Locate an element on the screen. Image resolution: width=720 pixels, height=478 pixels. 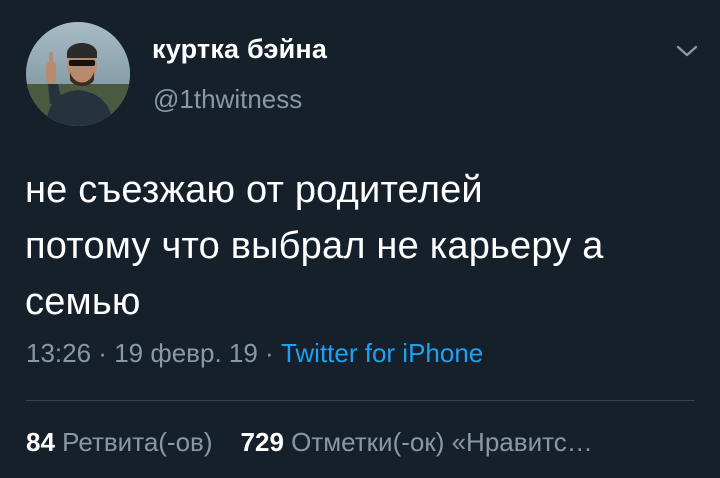
tweet-metadata: 13:26 · 19 февр. 19 · Twitter for iPhone is located at coordinates (254, 353).